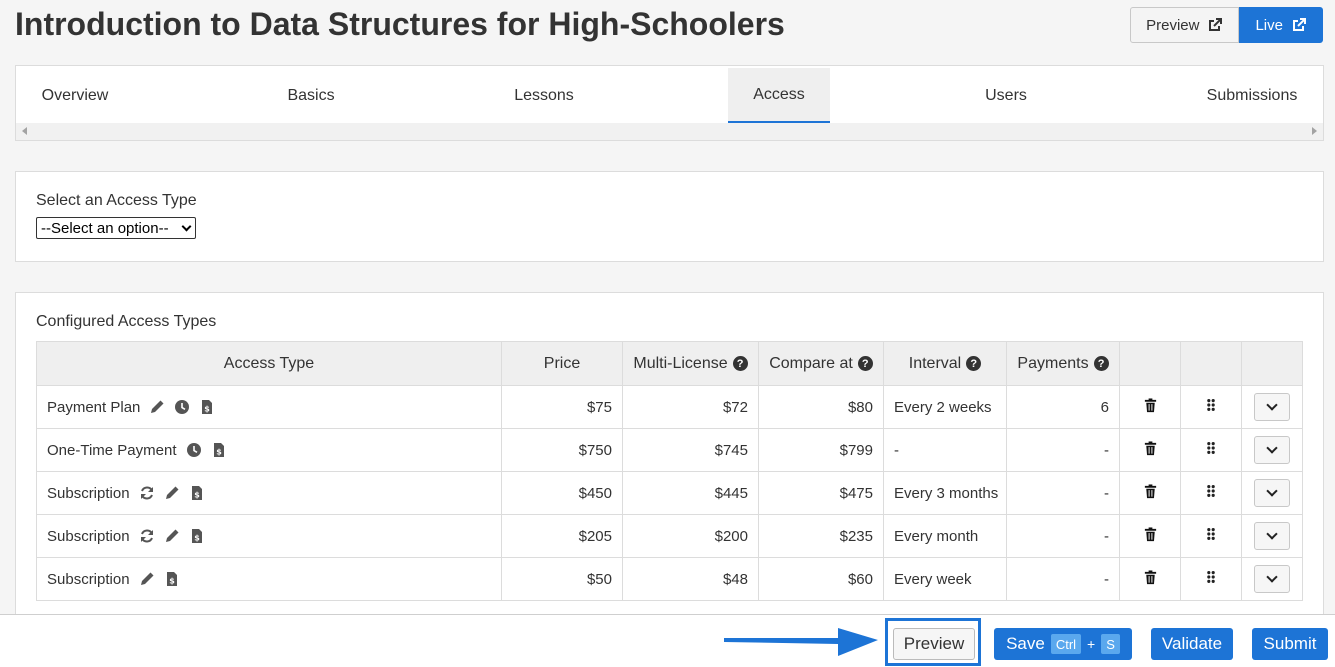 The height and width of the screenshot is (667, 1335). I want to click on interval-cell: -, so click(945, 450).